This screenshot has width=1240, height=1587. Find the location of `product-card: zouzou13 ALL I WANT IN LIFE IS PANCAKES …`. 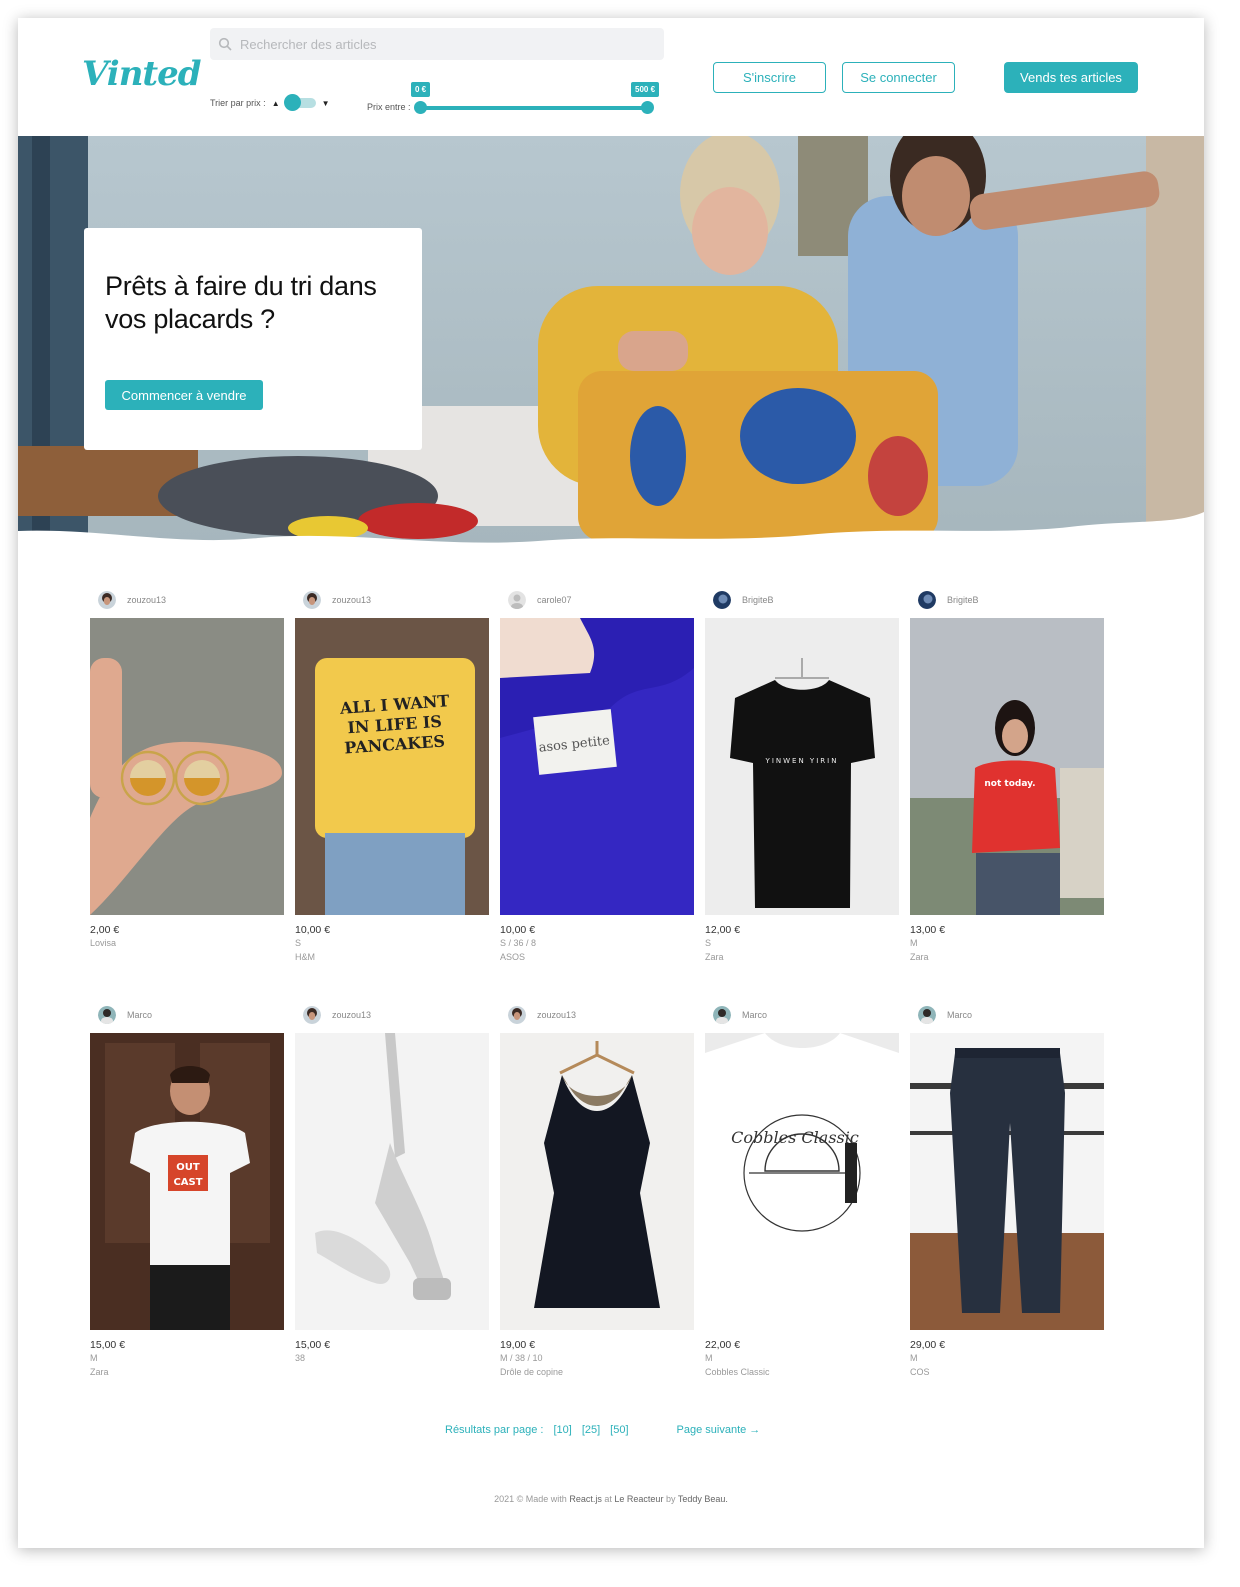

product-card: zouzou13 ALL I WANT IN LIFE IS PANCAKES … is located at coordinates (392, 795).